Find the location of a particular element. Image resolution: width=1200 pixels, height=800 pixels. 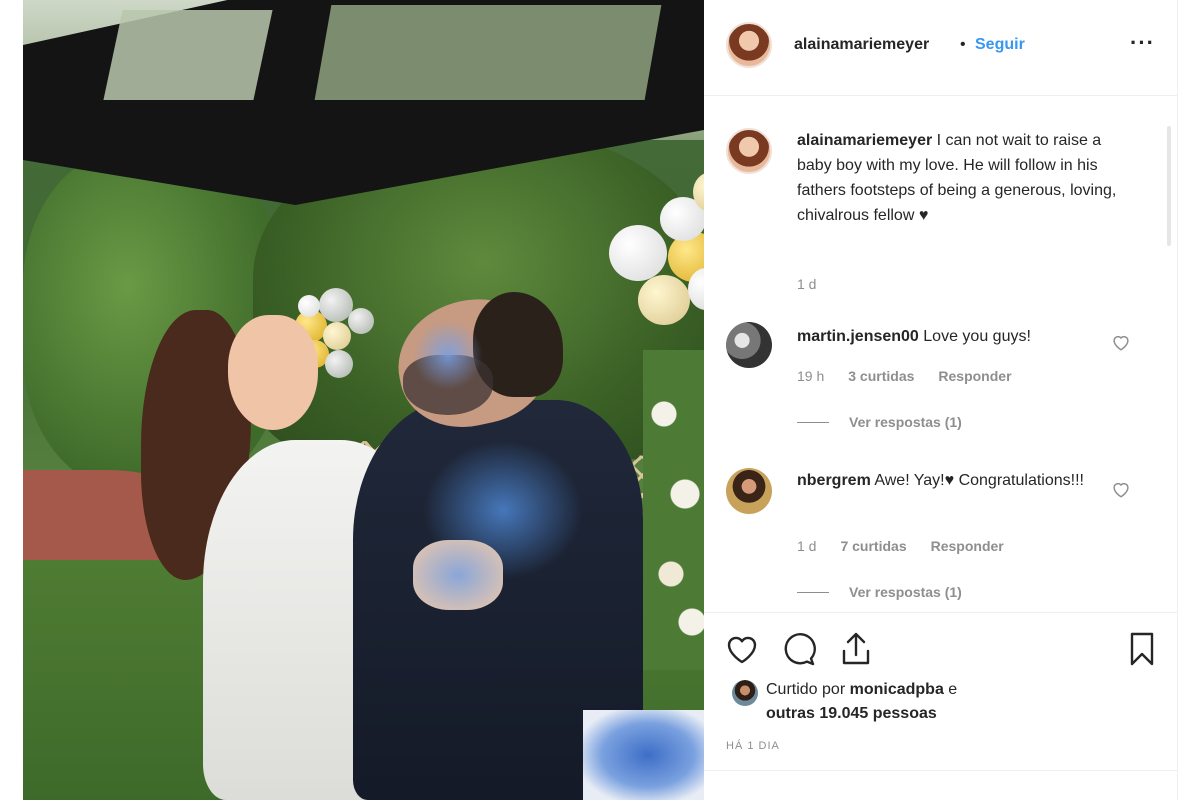

comment-meta: 1 d 7 curtidas Responder is located at coordinates (900, 546).